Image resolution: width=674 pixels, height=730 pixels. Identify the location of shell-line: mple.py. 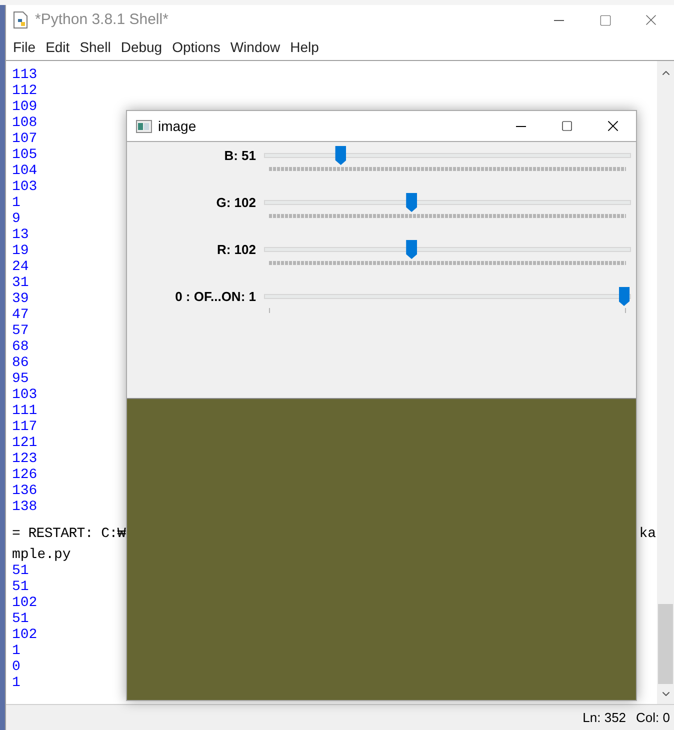
(41, 555).